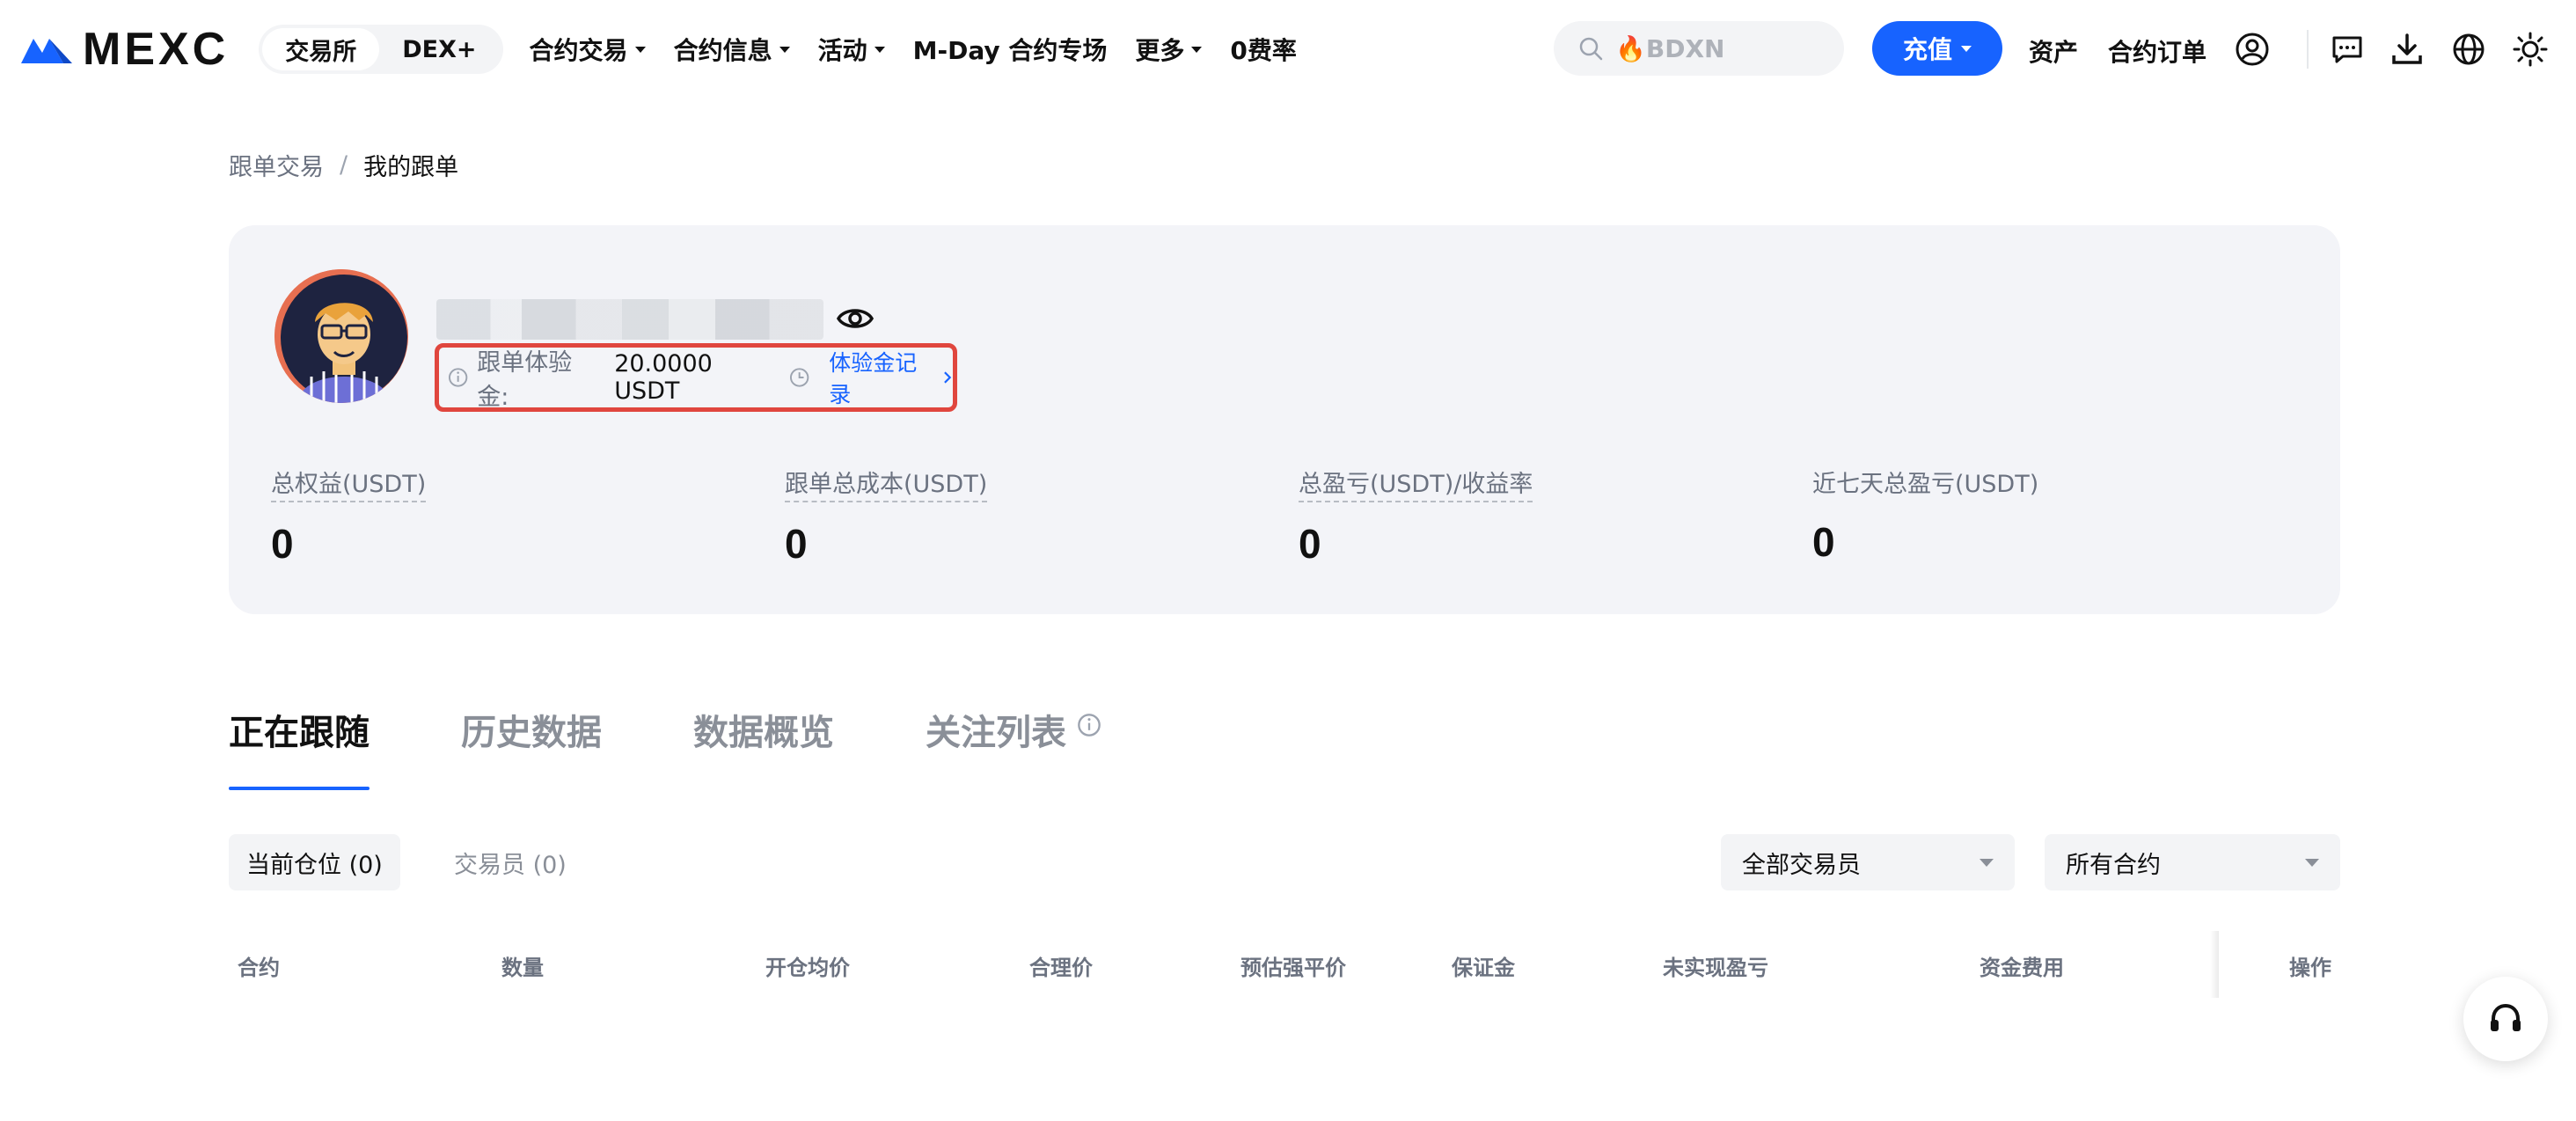 The width and height of the screenshot is (2576, 1121). Describe the element at coordinates (522, 968) in the screenshot. I see `column-quantity: 数量` at that location.